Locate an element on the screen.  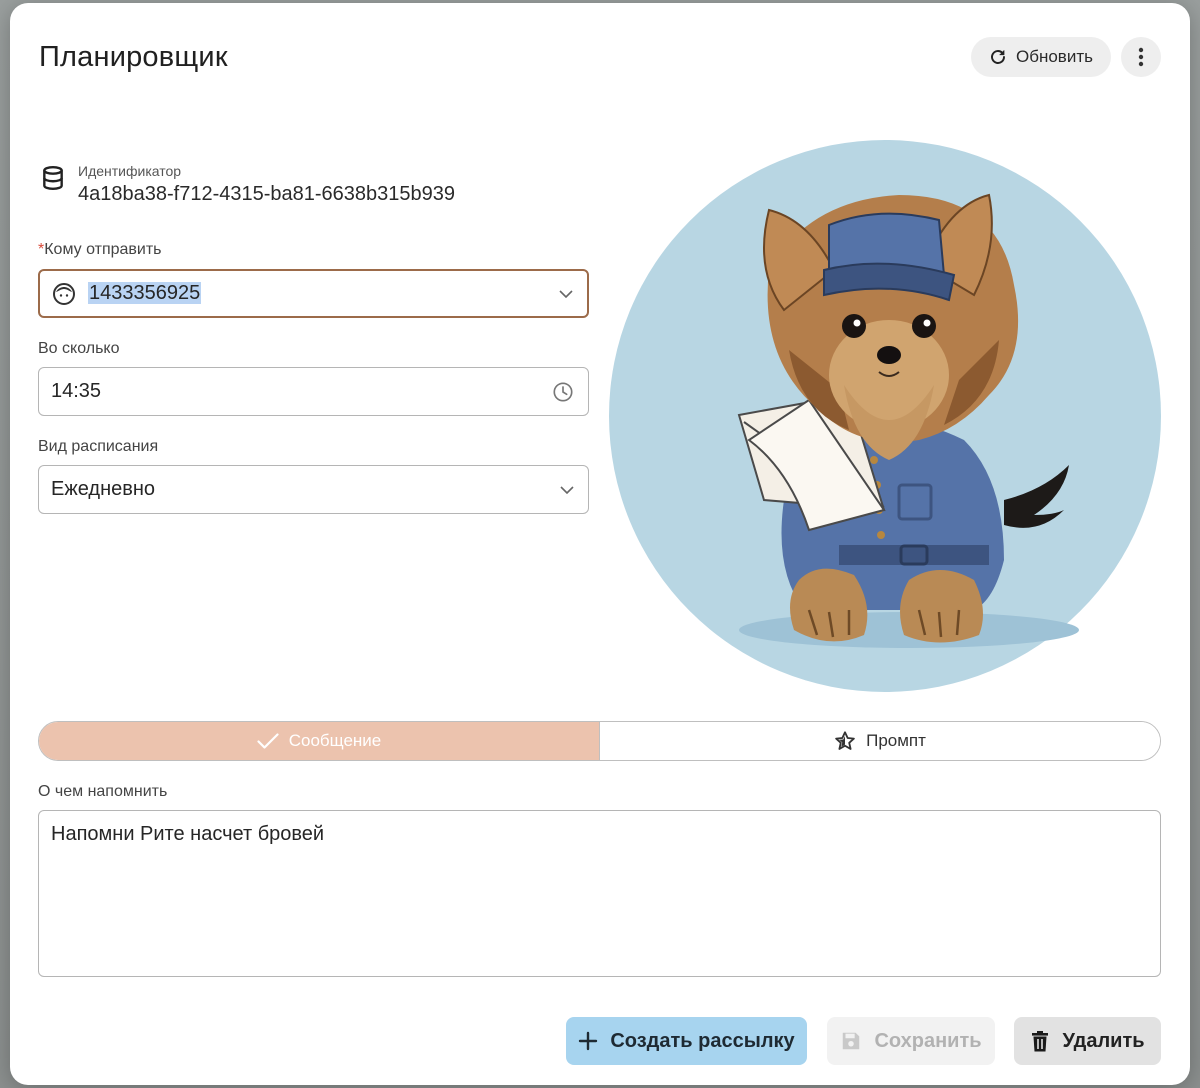
reminder-label: О чем напомнить is located at coordinates (103, 791).